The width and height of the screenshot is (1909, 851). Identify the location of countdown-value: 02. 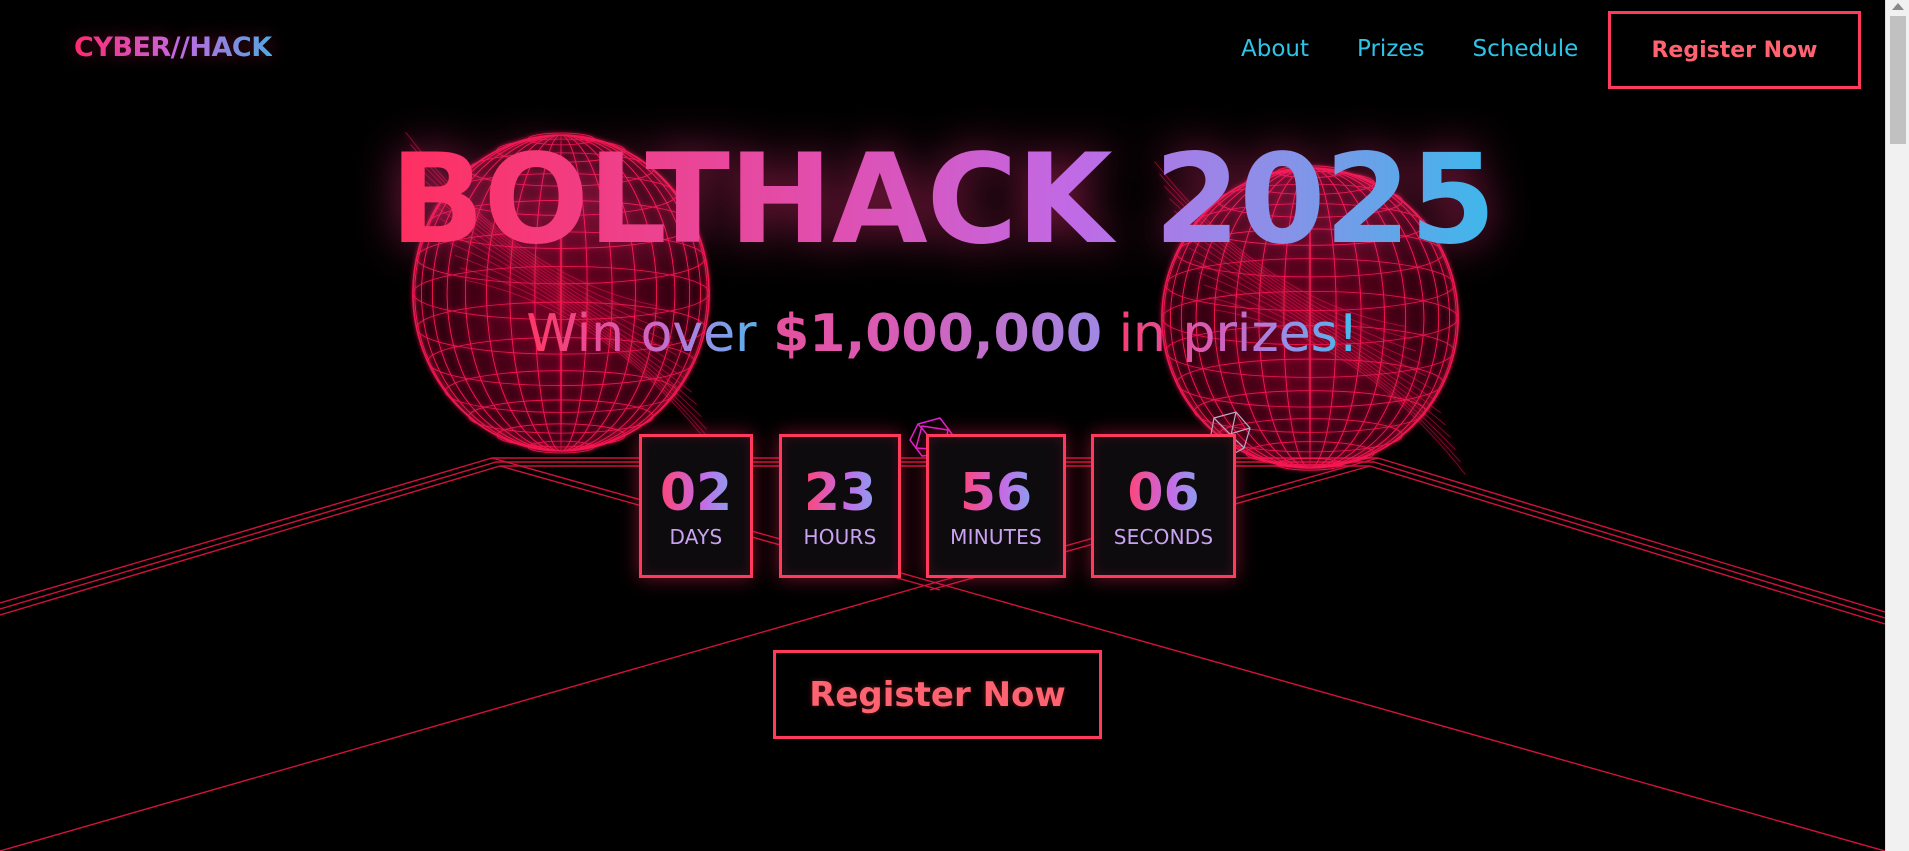
(696, 493).